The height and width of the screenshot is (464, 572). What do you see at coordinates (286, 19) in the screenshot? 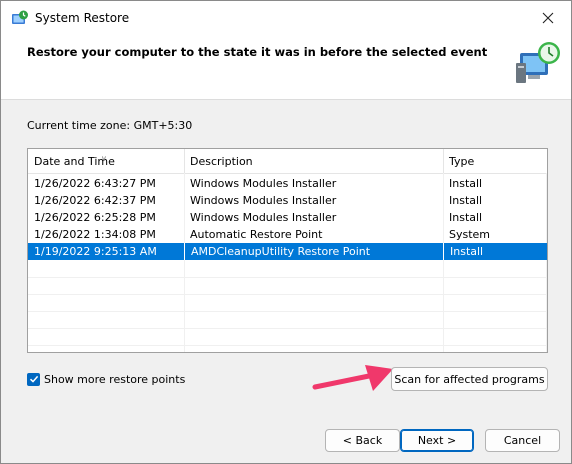
I see `title-bar: System Restore` at bounding box center [286, 19].